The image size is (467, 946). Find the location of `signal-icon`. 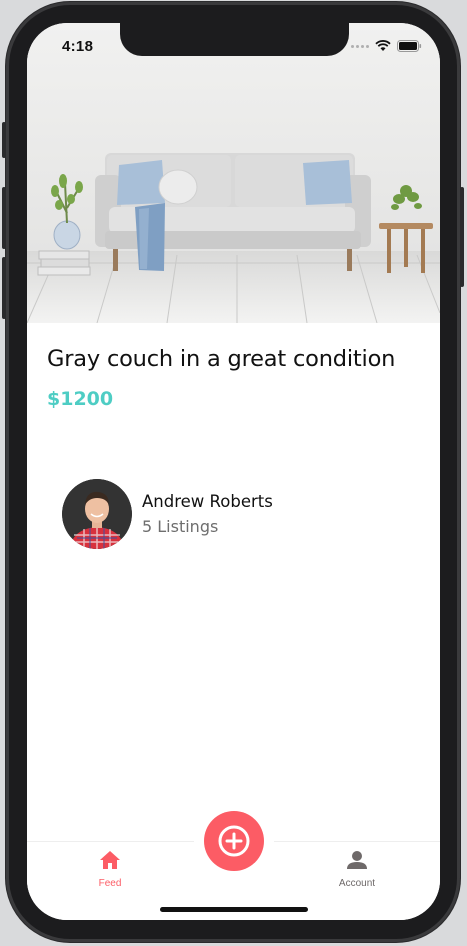

signal-icon is located at coordinates (360, 46).